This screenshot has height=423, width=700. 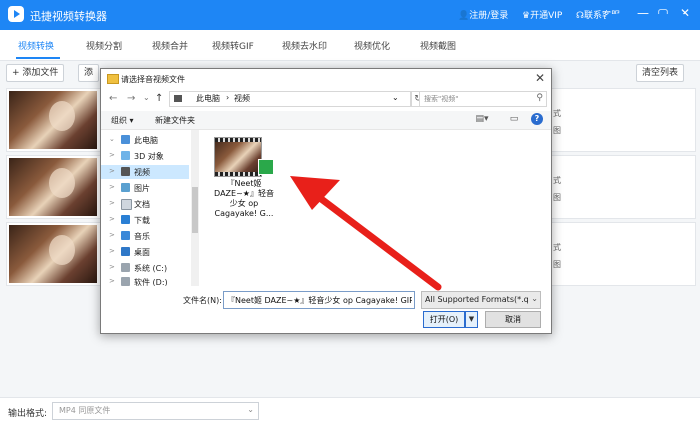 I want to click on video-file-thumbnail, so click(x=238, y=157).